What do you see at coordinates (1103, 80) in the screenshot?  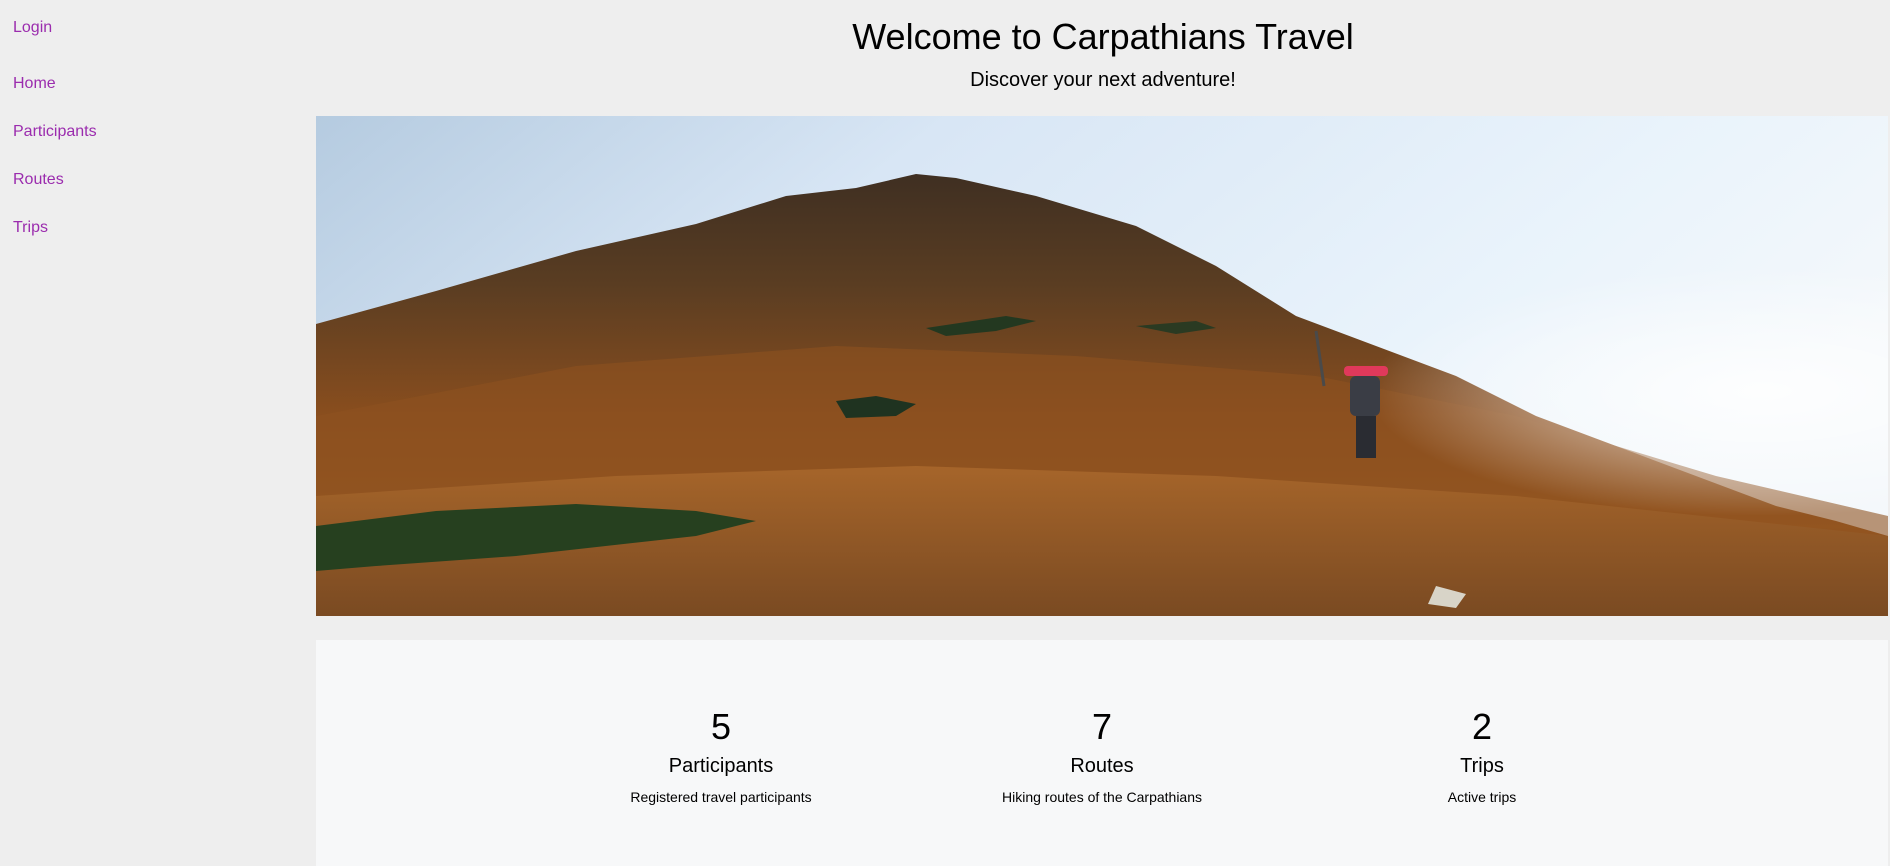 I see `page-subtitle: Discover your next adventure!` at bounding box center [1103, 80].